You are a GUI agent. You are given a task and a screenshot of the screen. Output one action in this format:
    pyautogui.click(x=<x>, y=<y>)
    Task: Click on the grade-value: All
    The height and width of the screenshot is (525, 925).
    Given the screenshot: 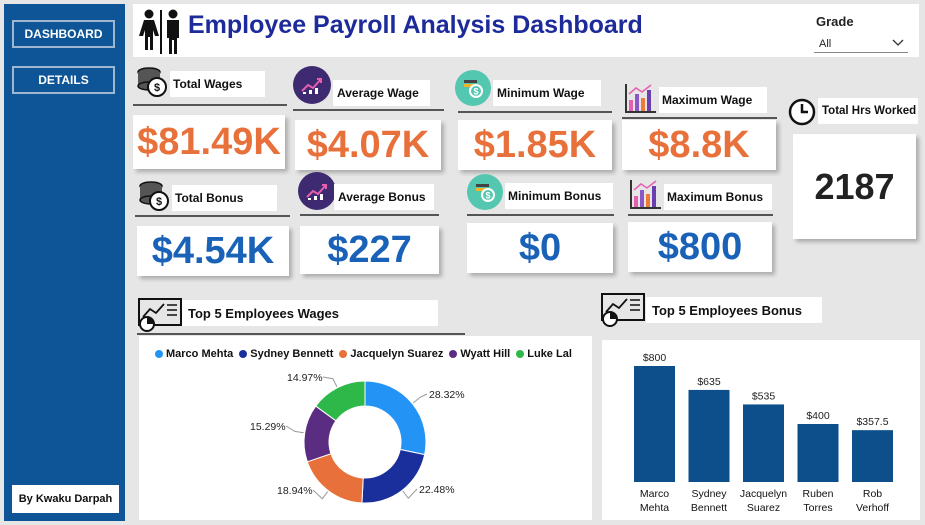 What is the action you would take?
    pyautogui.click(x=825, y=44)
    